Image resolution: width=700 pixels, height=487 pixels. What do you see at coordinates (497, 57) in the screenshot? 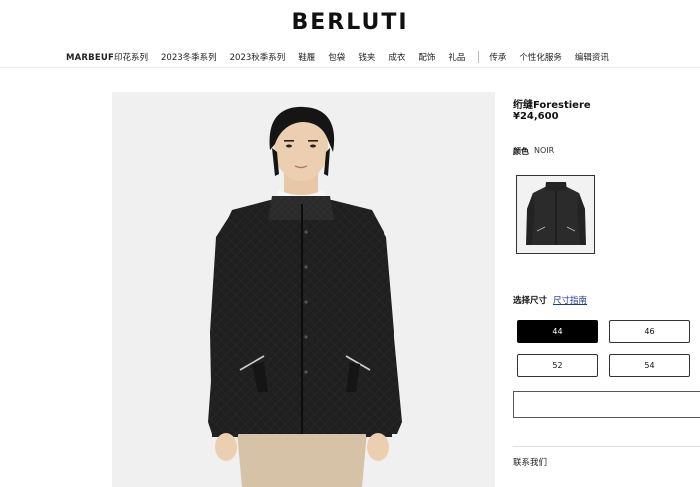
I see `nav-item-heritage: 传承` at bounding box center [497, 57].